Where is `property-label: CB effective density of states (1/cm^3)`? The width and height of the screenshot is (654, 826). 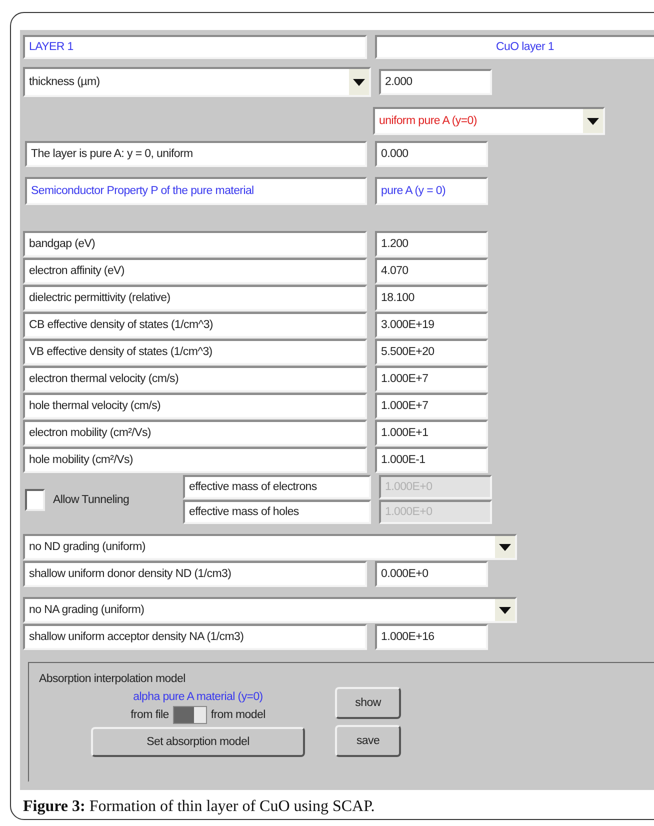
property-label: CB effective density of states (1/cm^3) is located at coordinates (195, 325).